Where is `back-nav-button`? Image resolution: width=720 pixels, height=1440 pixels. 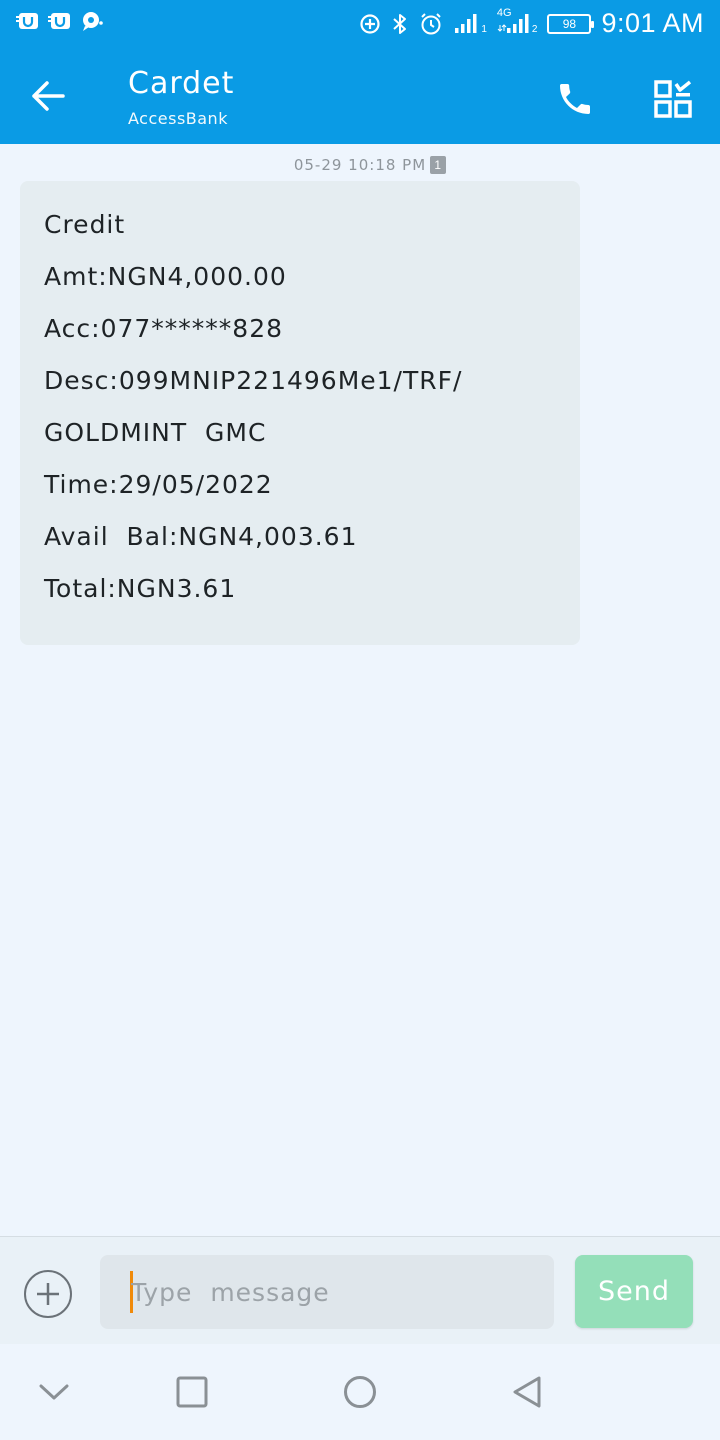 back-nav-button is located at coordinates (527, 1392).